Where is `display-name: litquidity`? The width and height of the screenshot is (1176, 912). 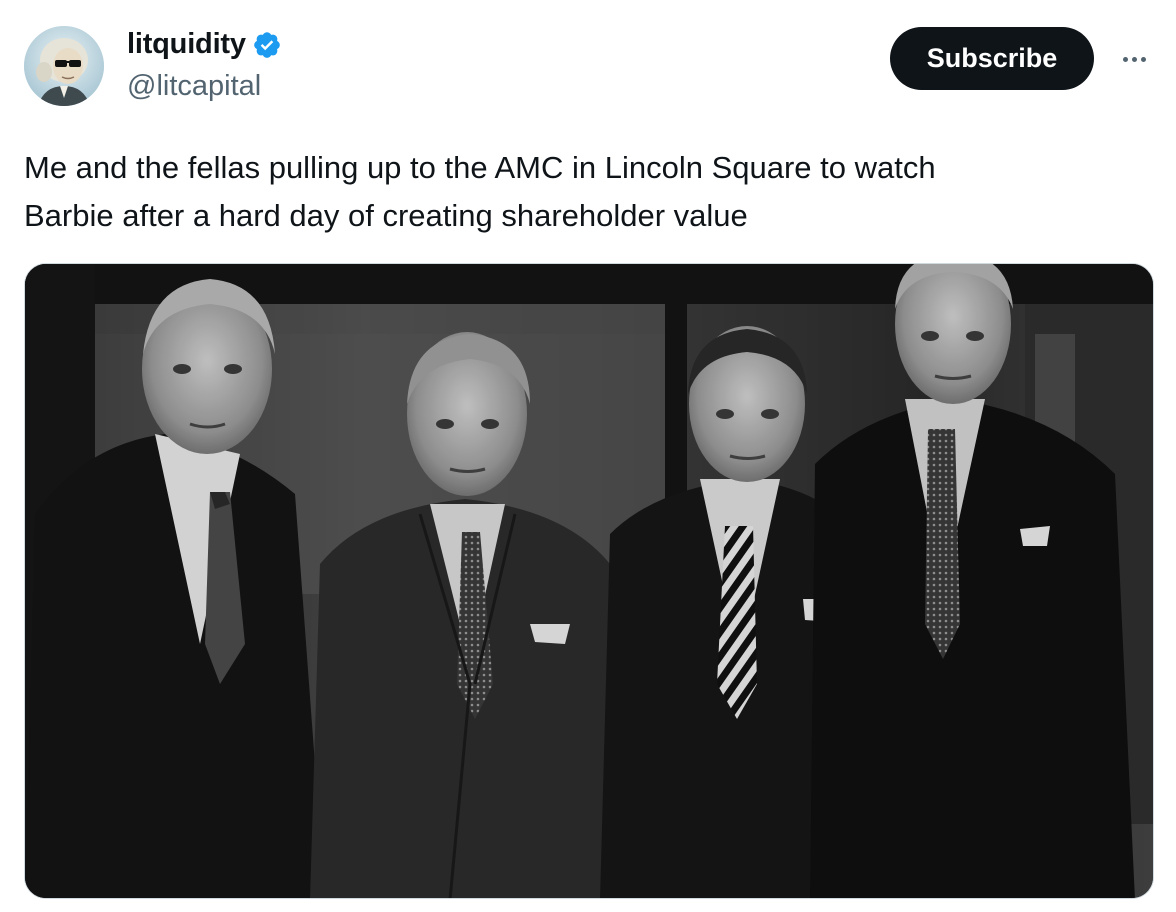
display-name: litquidity is located at coordinates (186, 44).